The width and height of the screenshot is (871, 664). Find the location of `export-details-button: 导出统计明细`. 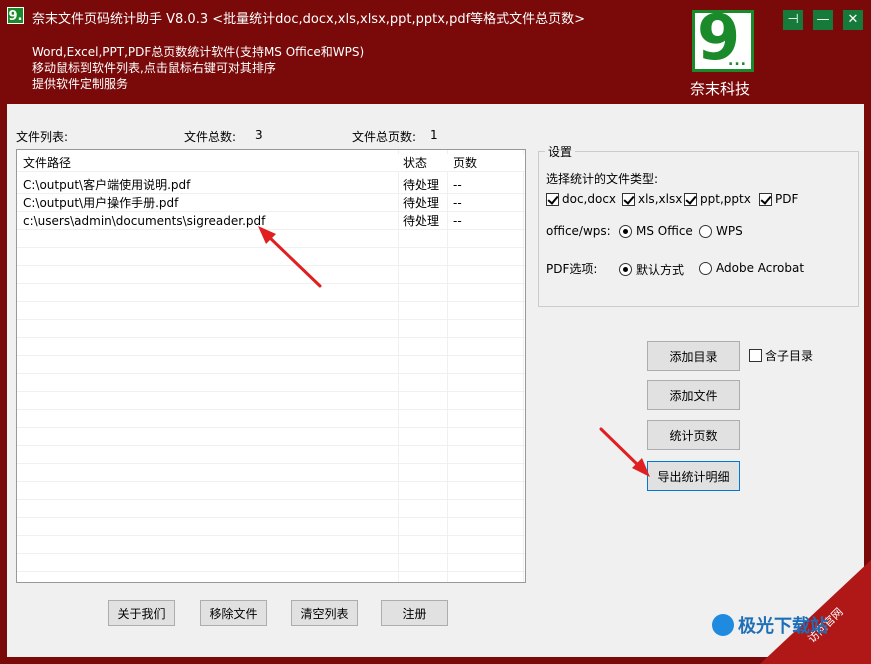

export-details-button: 导出统计明细 is located at coordinates (693, 476).